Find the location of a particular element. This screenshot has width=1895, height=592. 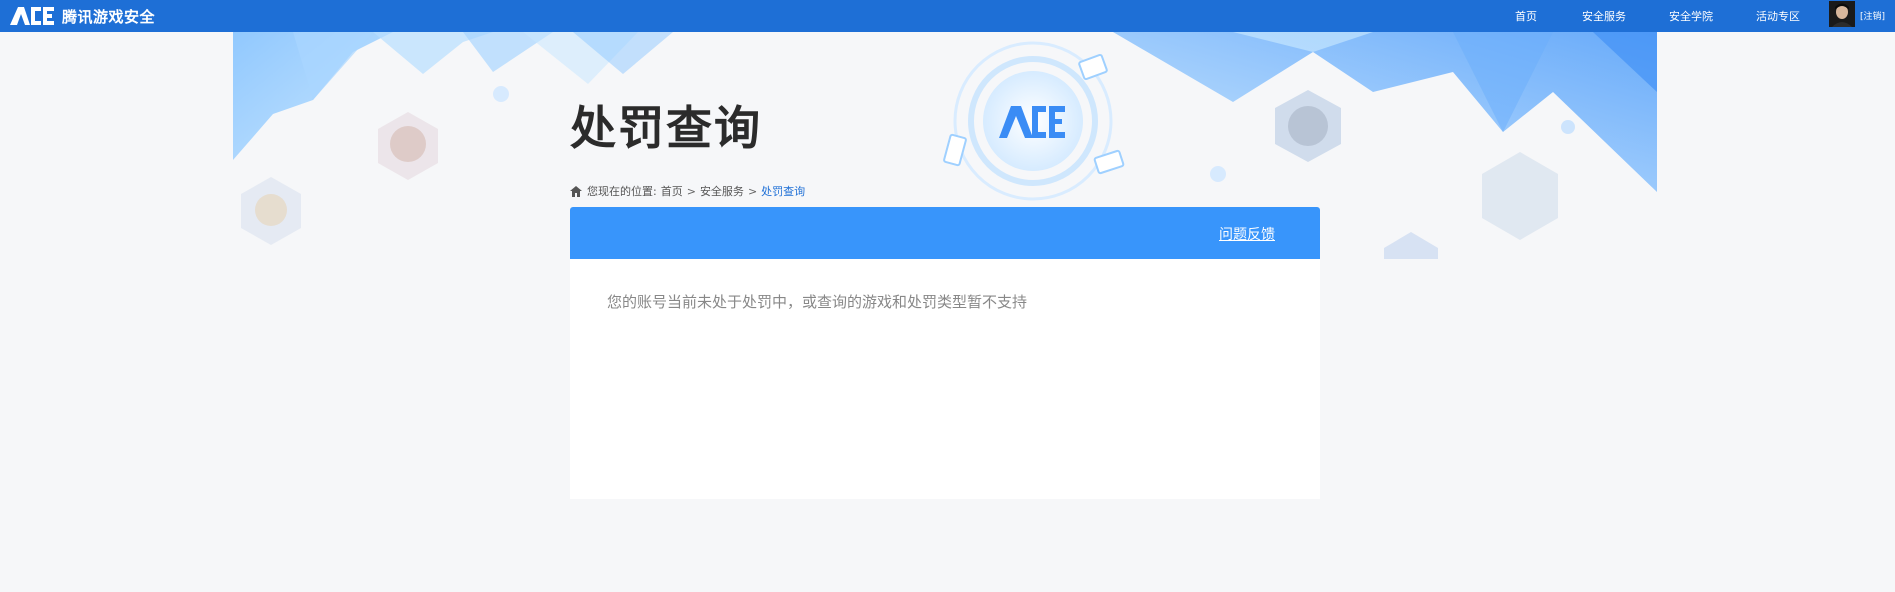

breadcrumb: 您现在的位置: 首页 > 安全服务 > 处罚查询 is located at coordinates (687, 191).